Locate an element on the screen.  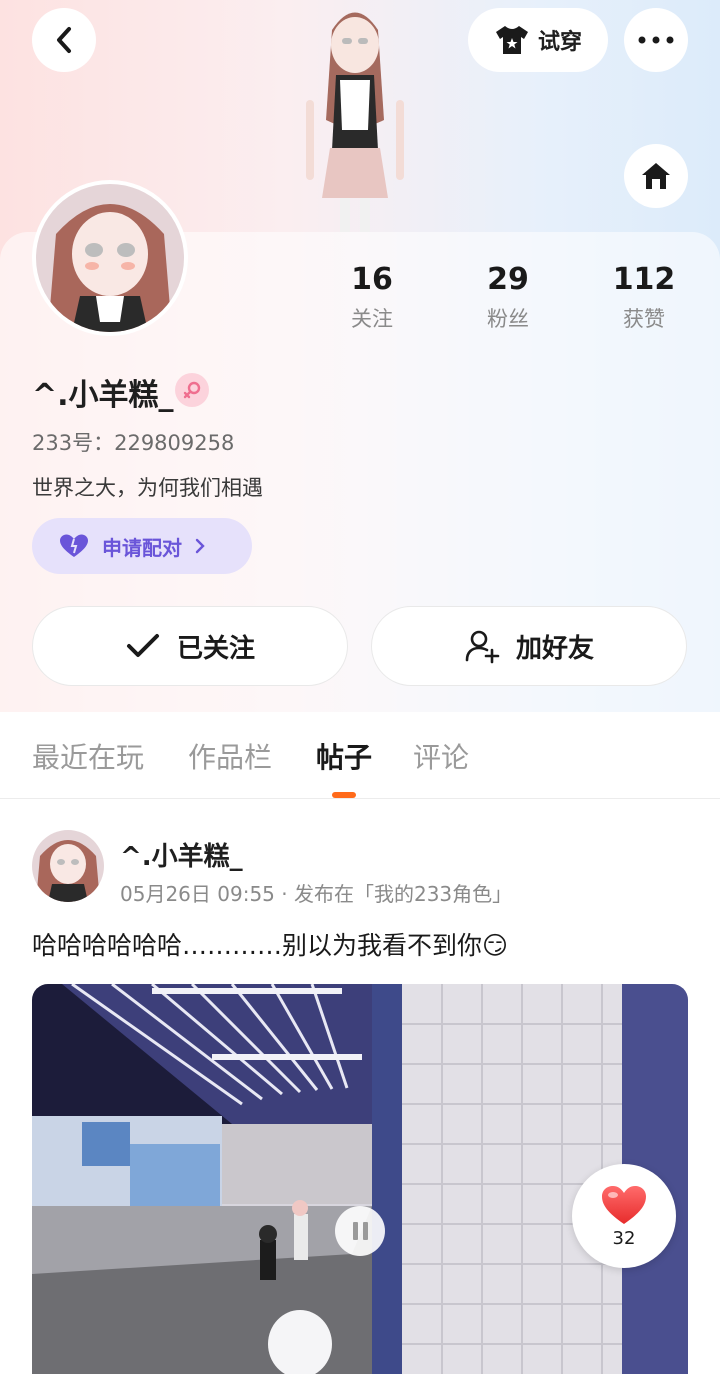
profile-name: ^.小羊糕_ is located at coordinates (103, 395).